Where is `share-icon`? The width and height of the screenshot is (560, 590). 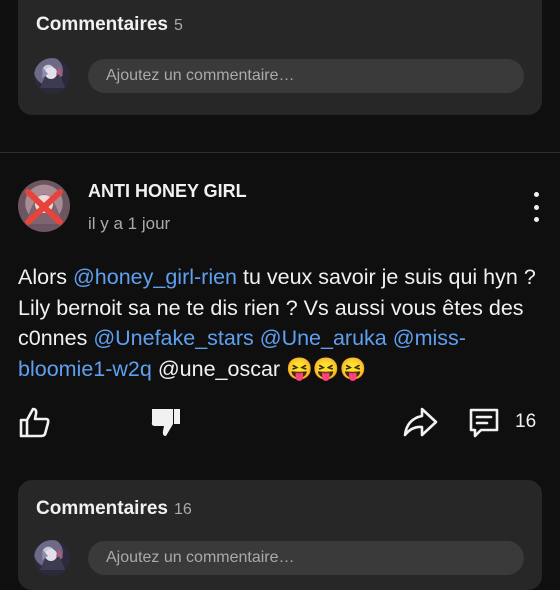 share-icon is located at coordinates (420, 422).